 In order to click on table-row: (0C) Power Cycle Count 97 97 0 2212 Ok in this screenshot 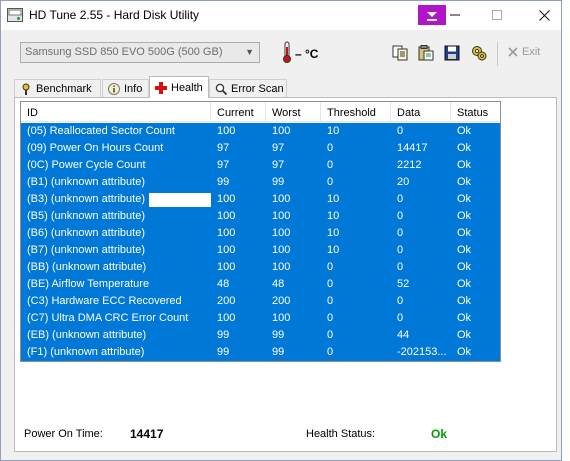, I will do `click(260, 165)`.